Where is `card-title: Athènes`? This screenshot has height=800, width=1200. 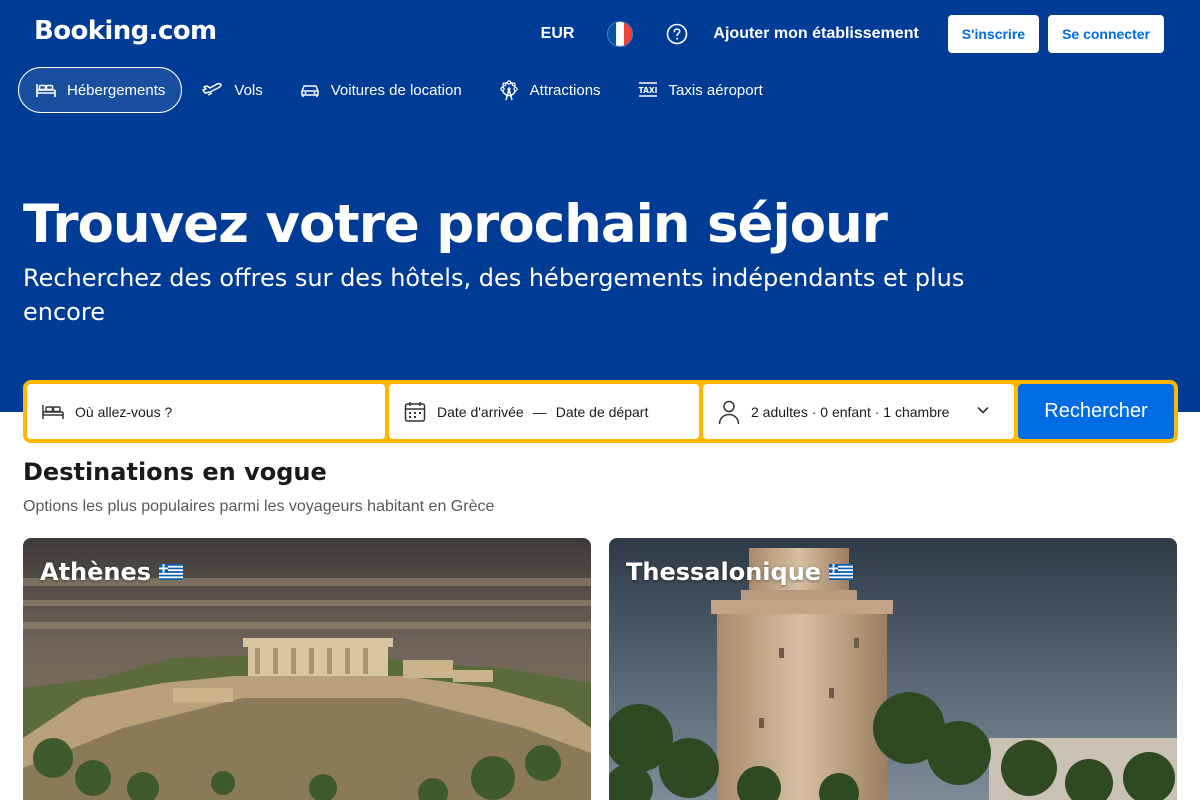
card-title: Athènes is located at coordinates (112, 572).